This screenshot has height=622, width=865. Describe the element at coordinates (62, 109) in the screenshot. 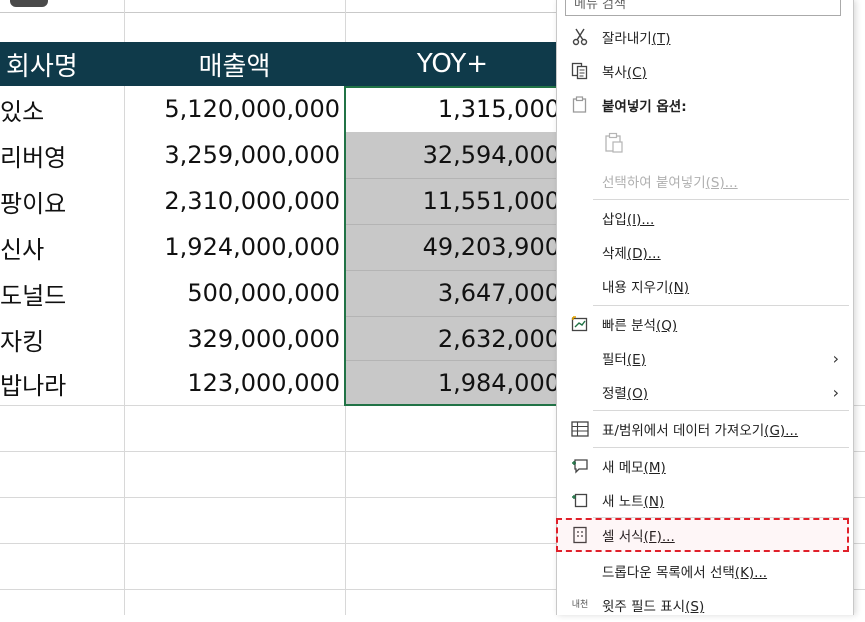

I see `cell-company: 있소` at that location.